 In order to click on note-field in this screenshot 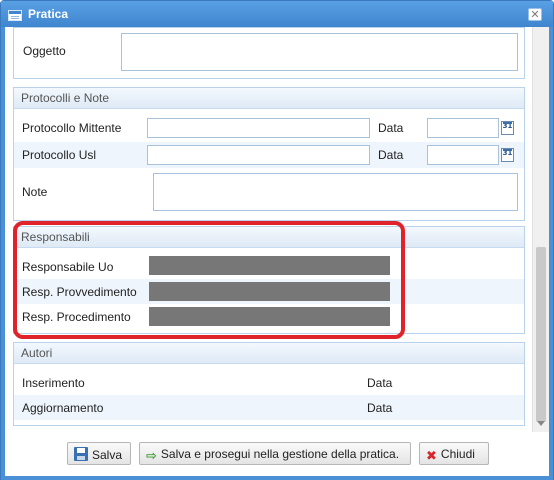, I will do `click(335, 192)`.